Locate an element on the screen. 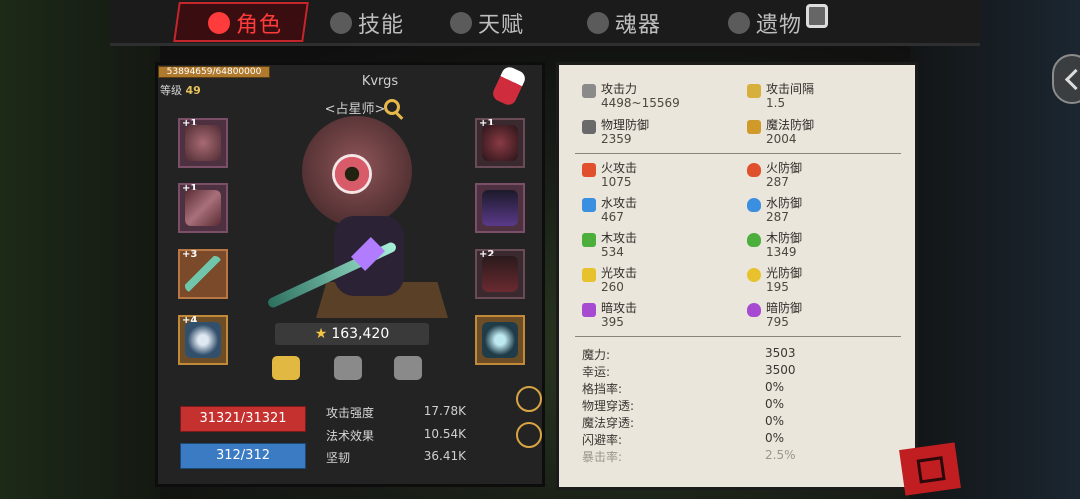 The width and height of the screenshot is (1080, 499). stat-dark-attack: 暗攻击 395 is located at coordinates (610, 315).